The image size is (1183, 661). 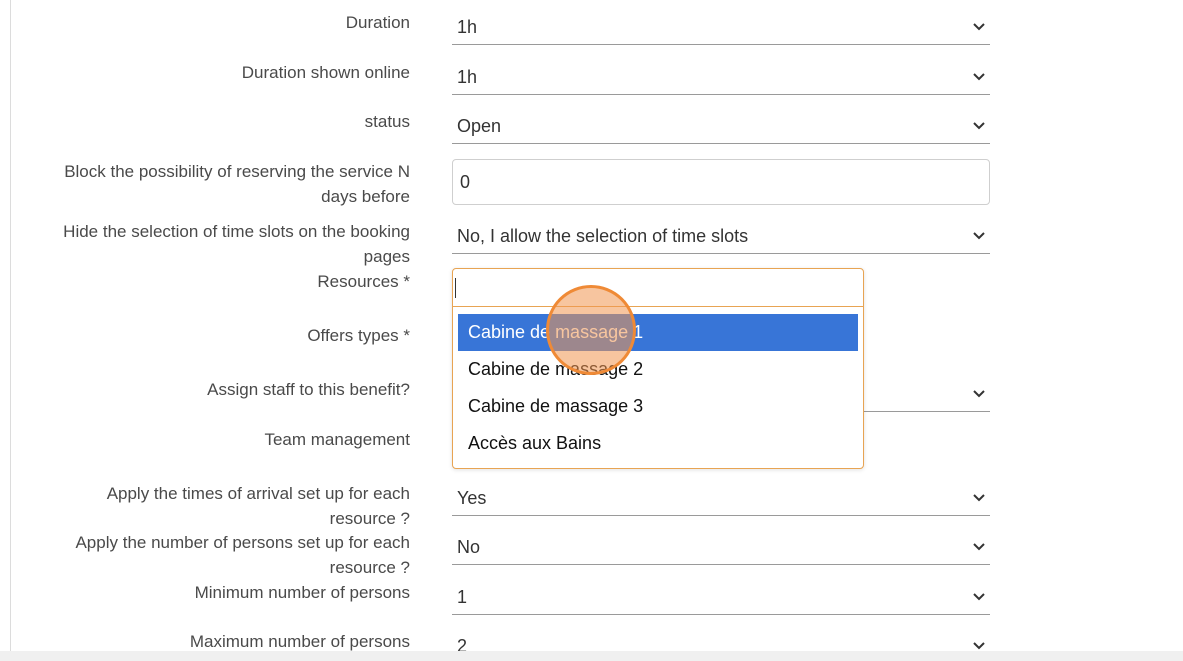 I want to click on status-select: Open, so click(x=721, y=127).